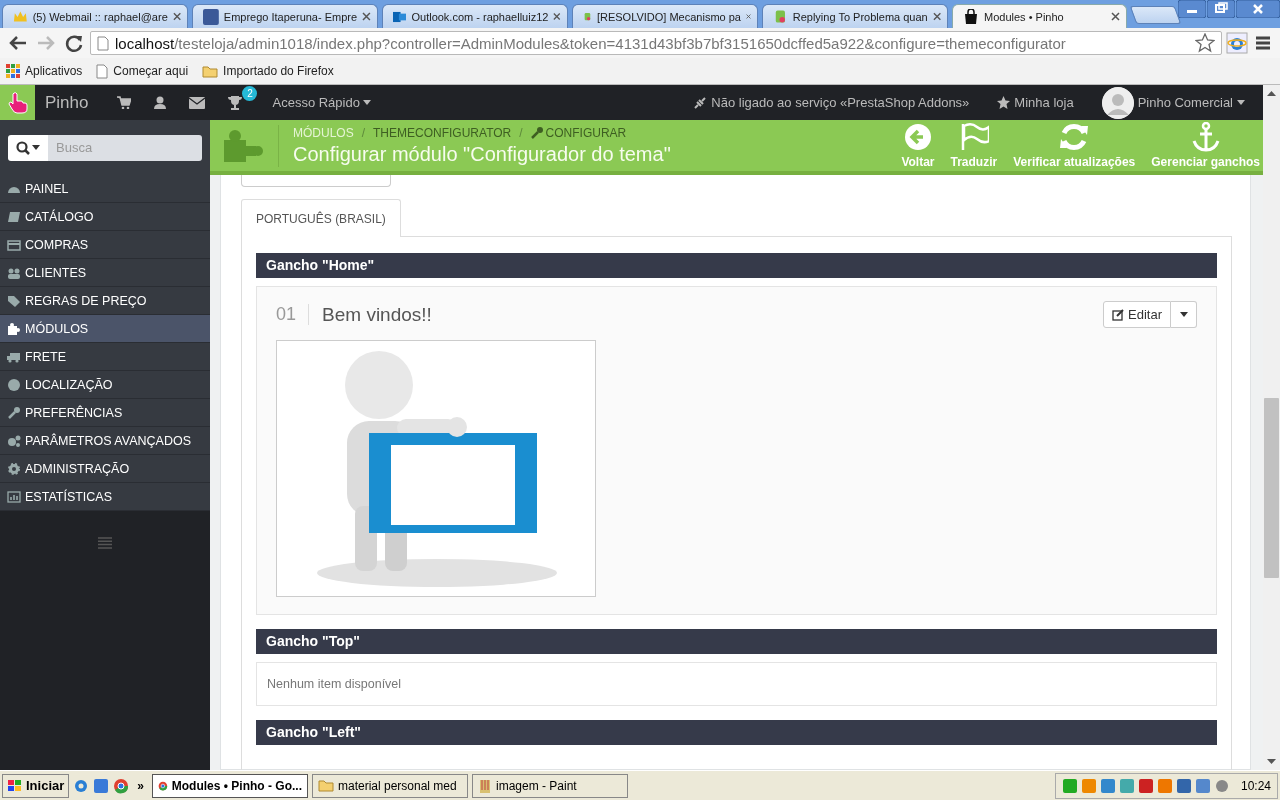 This screenshot has width=1280, height=800. I want to click on gears-icon, so click(14, 440).